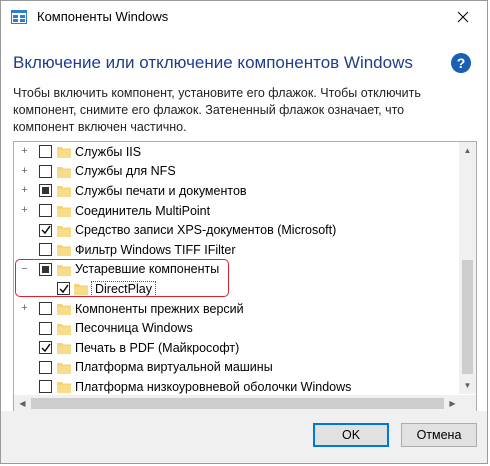 This screenshot has height=466, width=490. Describe the element at coordinates (237, 172) in the screenshot. I see `tree-item: + Службы для NFS` at that location.